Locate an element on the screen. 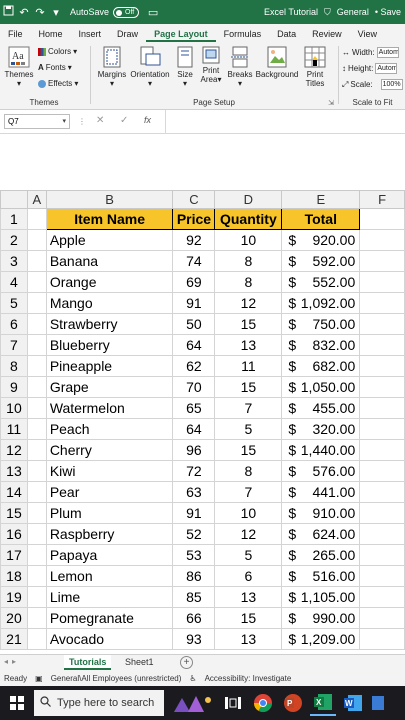  row-header: 4 is located at coordinates (14, 282).